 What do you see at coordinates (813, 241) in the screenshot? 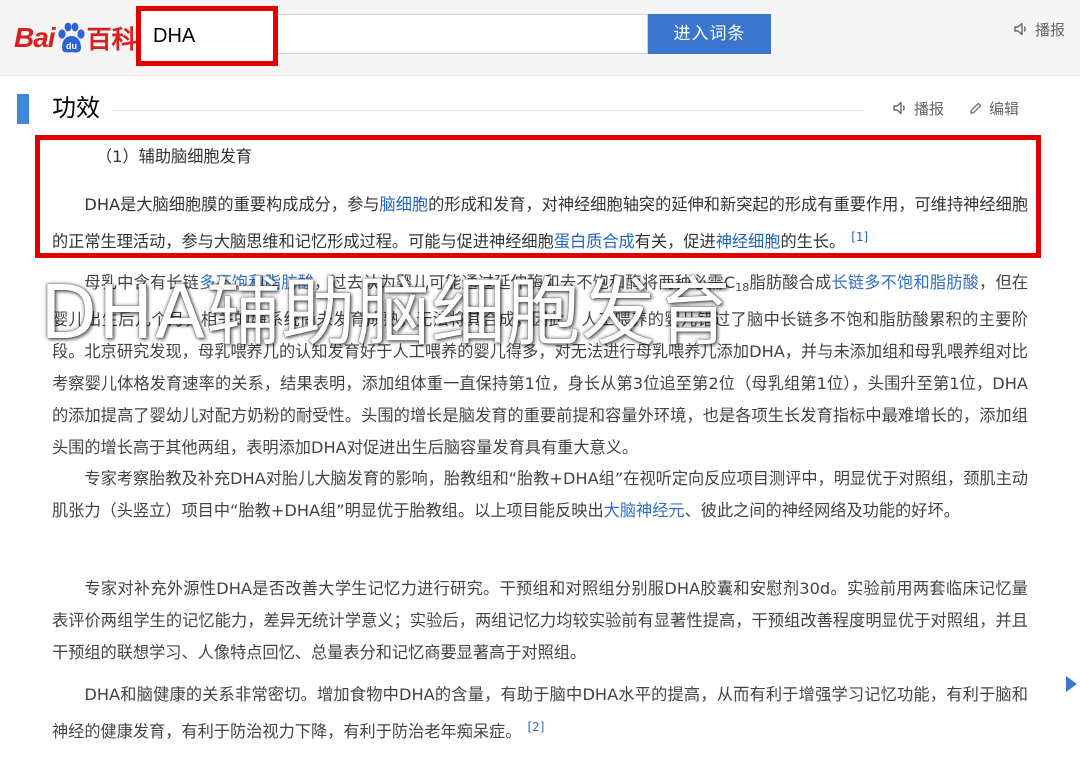
I see `p1-text-4: 的生长。` at bounding box center [813, 241].